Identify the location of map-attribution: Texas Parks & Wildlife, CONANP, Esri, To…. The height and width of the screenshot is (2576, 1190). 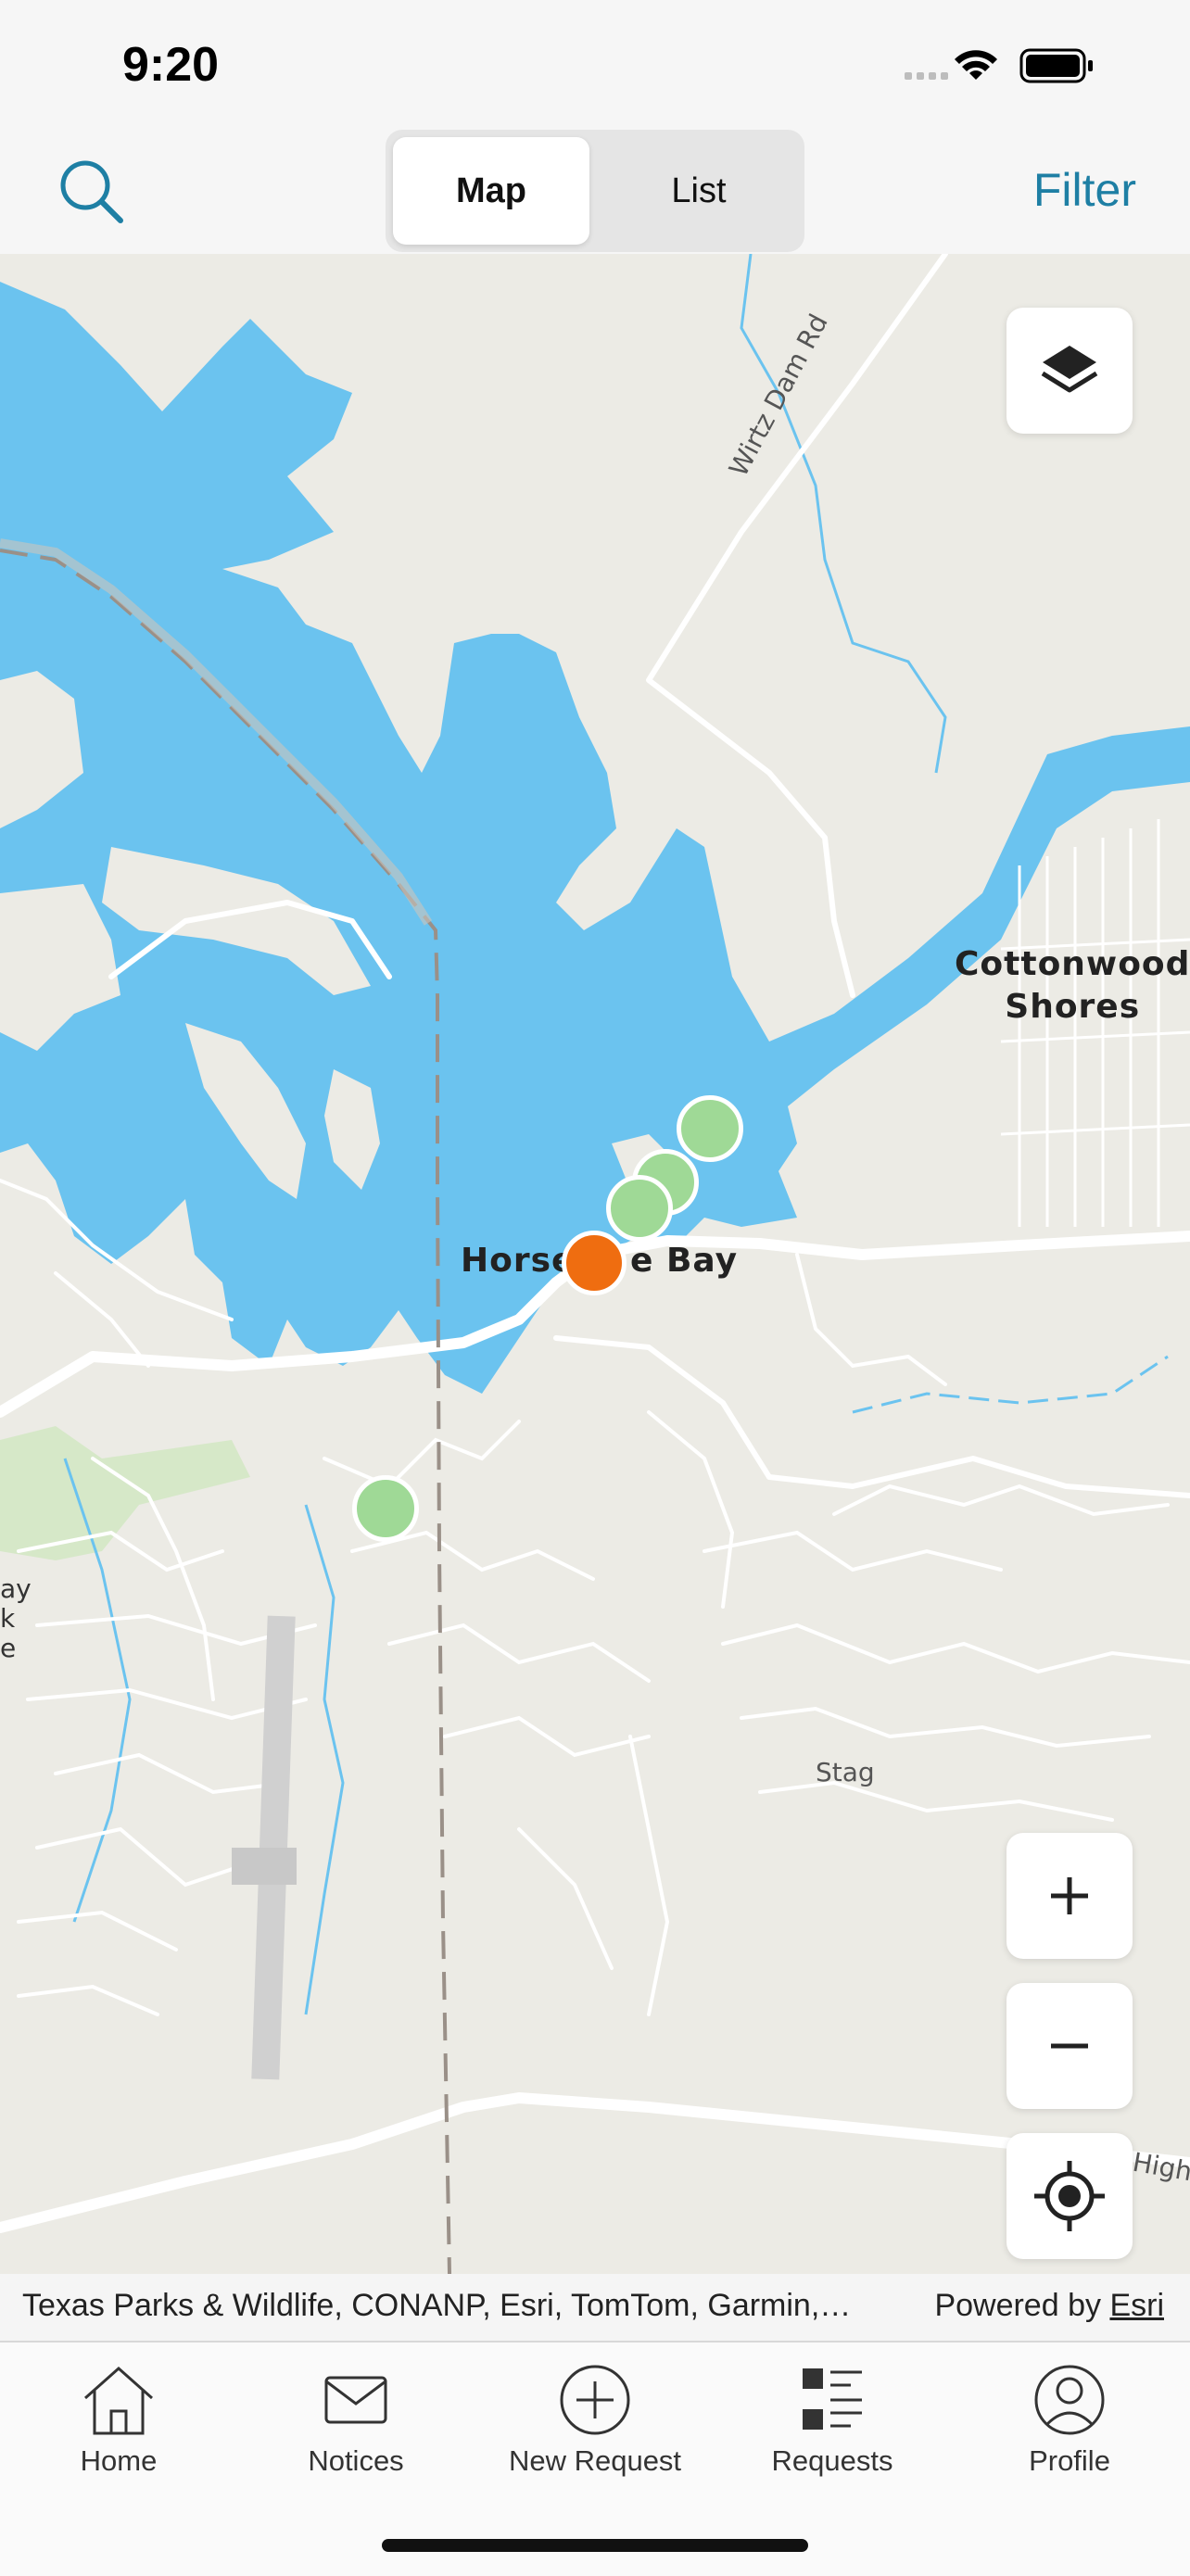
(595, 2307).